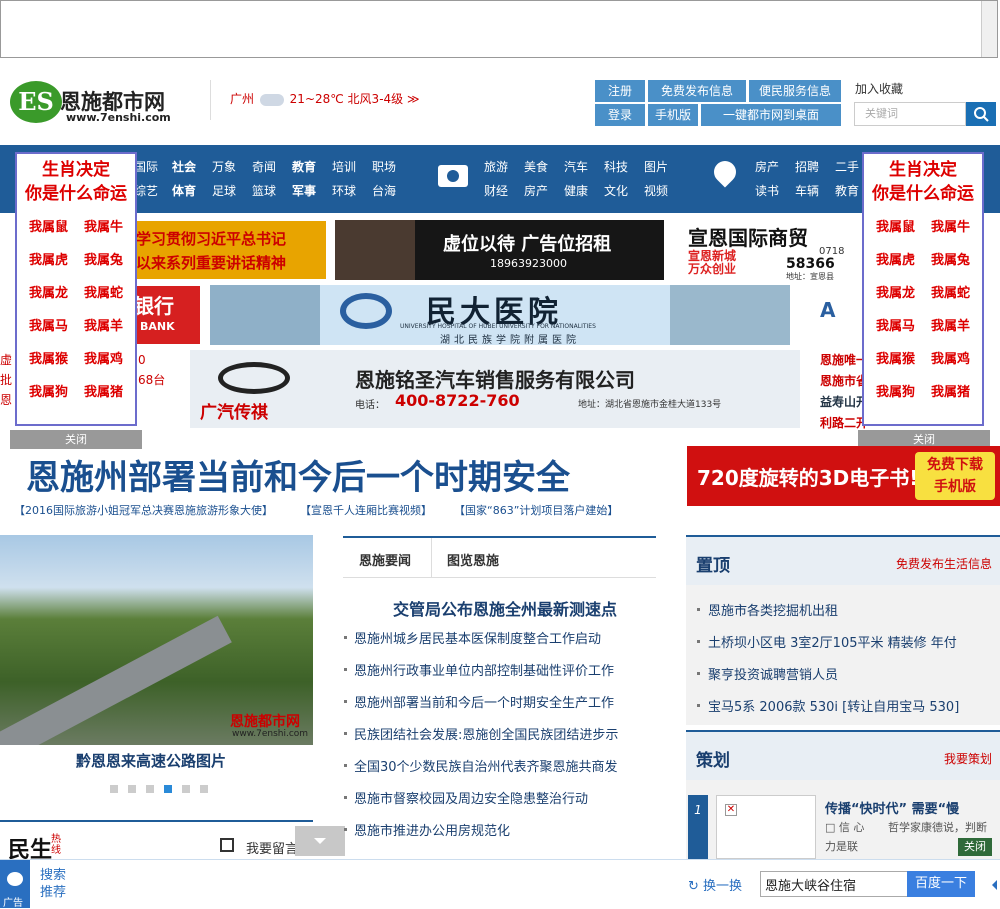 This screenshot has height=909, width=1000. I want to click on mobile-button: 手机版, so click(673, 115).